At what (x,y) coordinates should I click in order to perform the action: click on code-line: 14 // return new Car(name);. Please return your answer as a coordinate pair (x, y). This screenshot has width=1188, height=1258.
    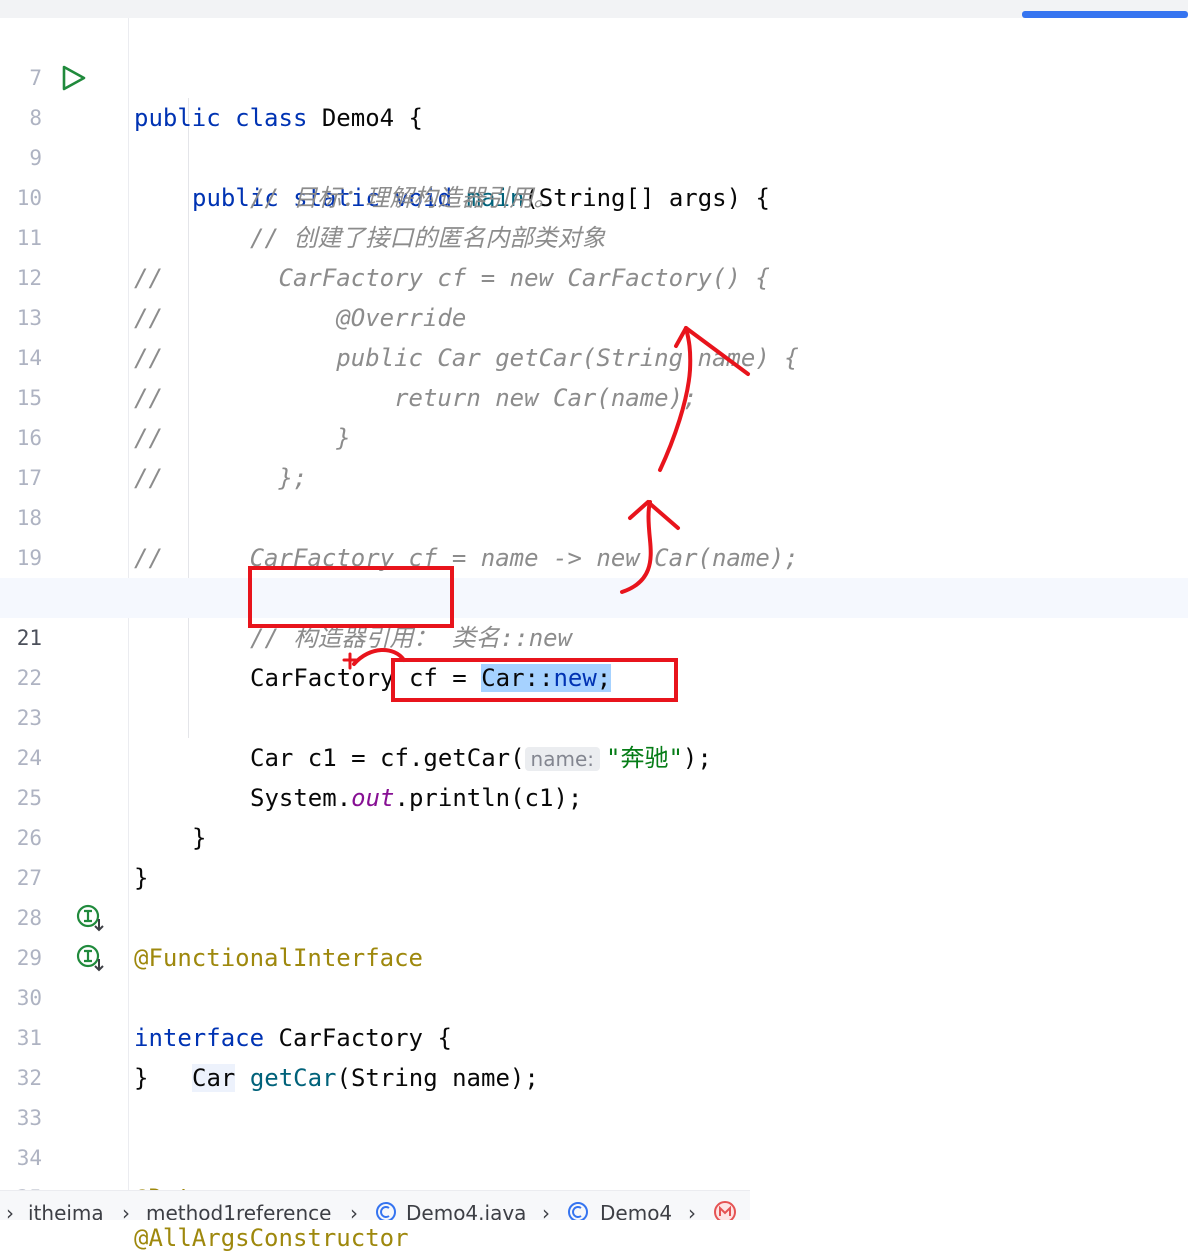
    Looking at the image, I should click on (594, 355).